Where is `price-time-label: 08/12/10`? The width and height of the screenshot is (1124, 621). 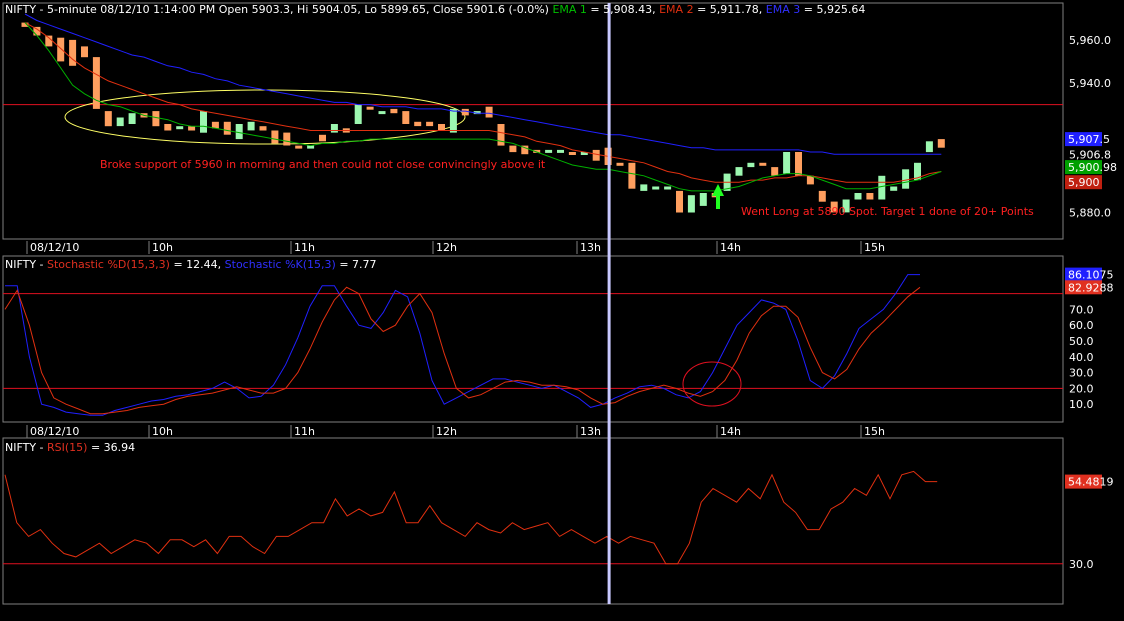
price-time-label: 08/12/10 is located at coordinates (54, 247).